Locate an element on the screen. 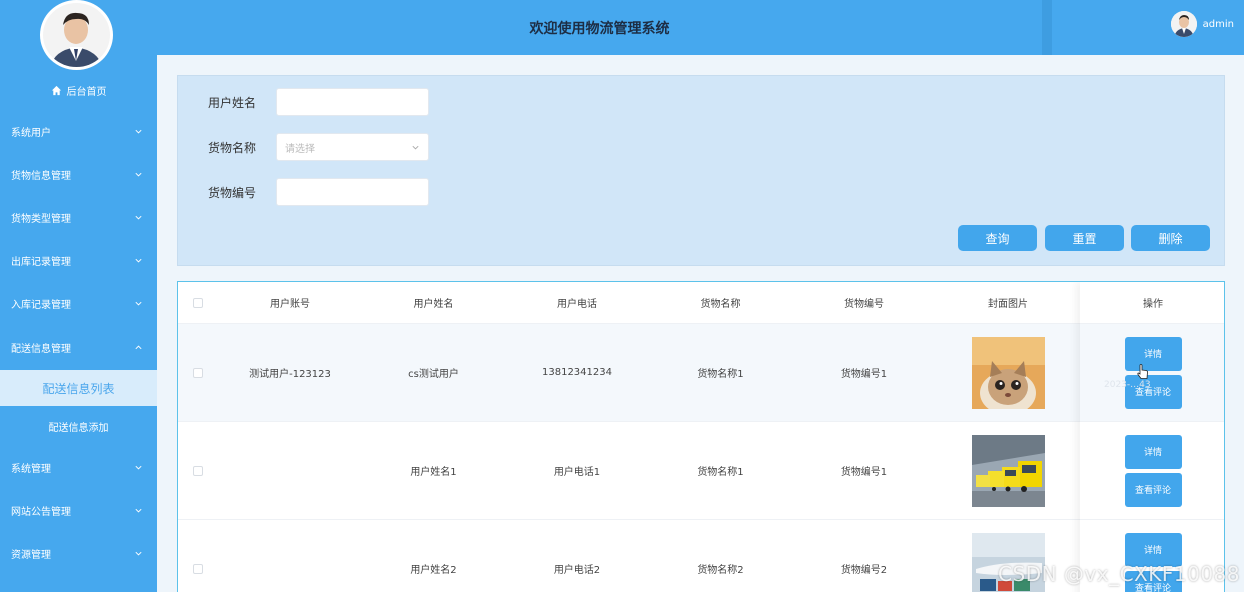  cell-phone: 用户电话2 is located at coordinates (577, 570).